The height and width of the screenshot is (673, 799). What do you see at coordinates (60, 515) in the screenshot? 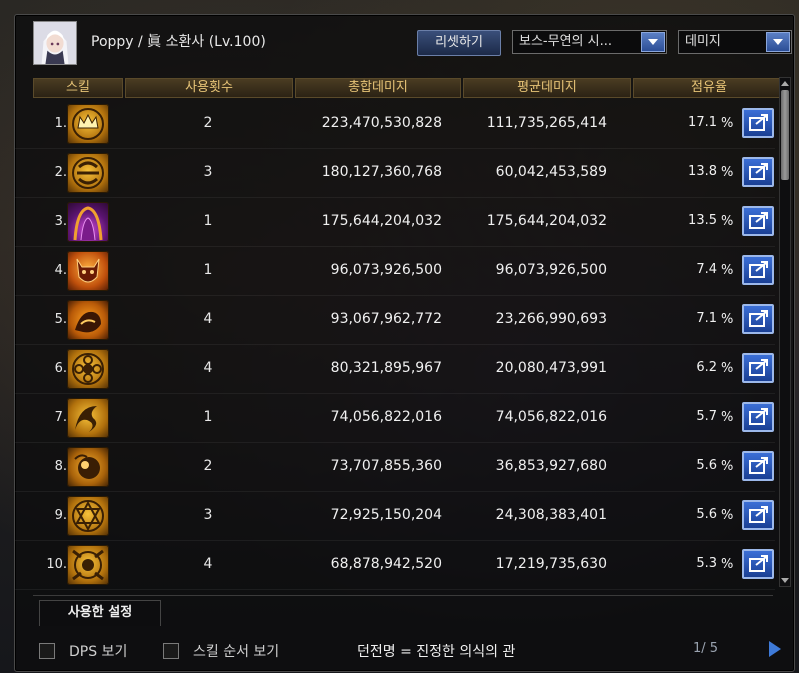
I see `row-rank: 9.` at bounding box center [60, 515].